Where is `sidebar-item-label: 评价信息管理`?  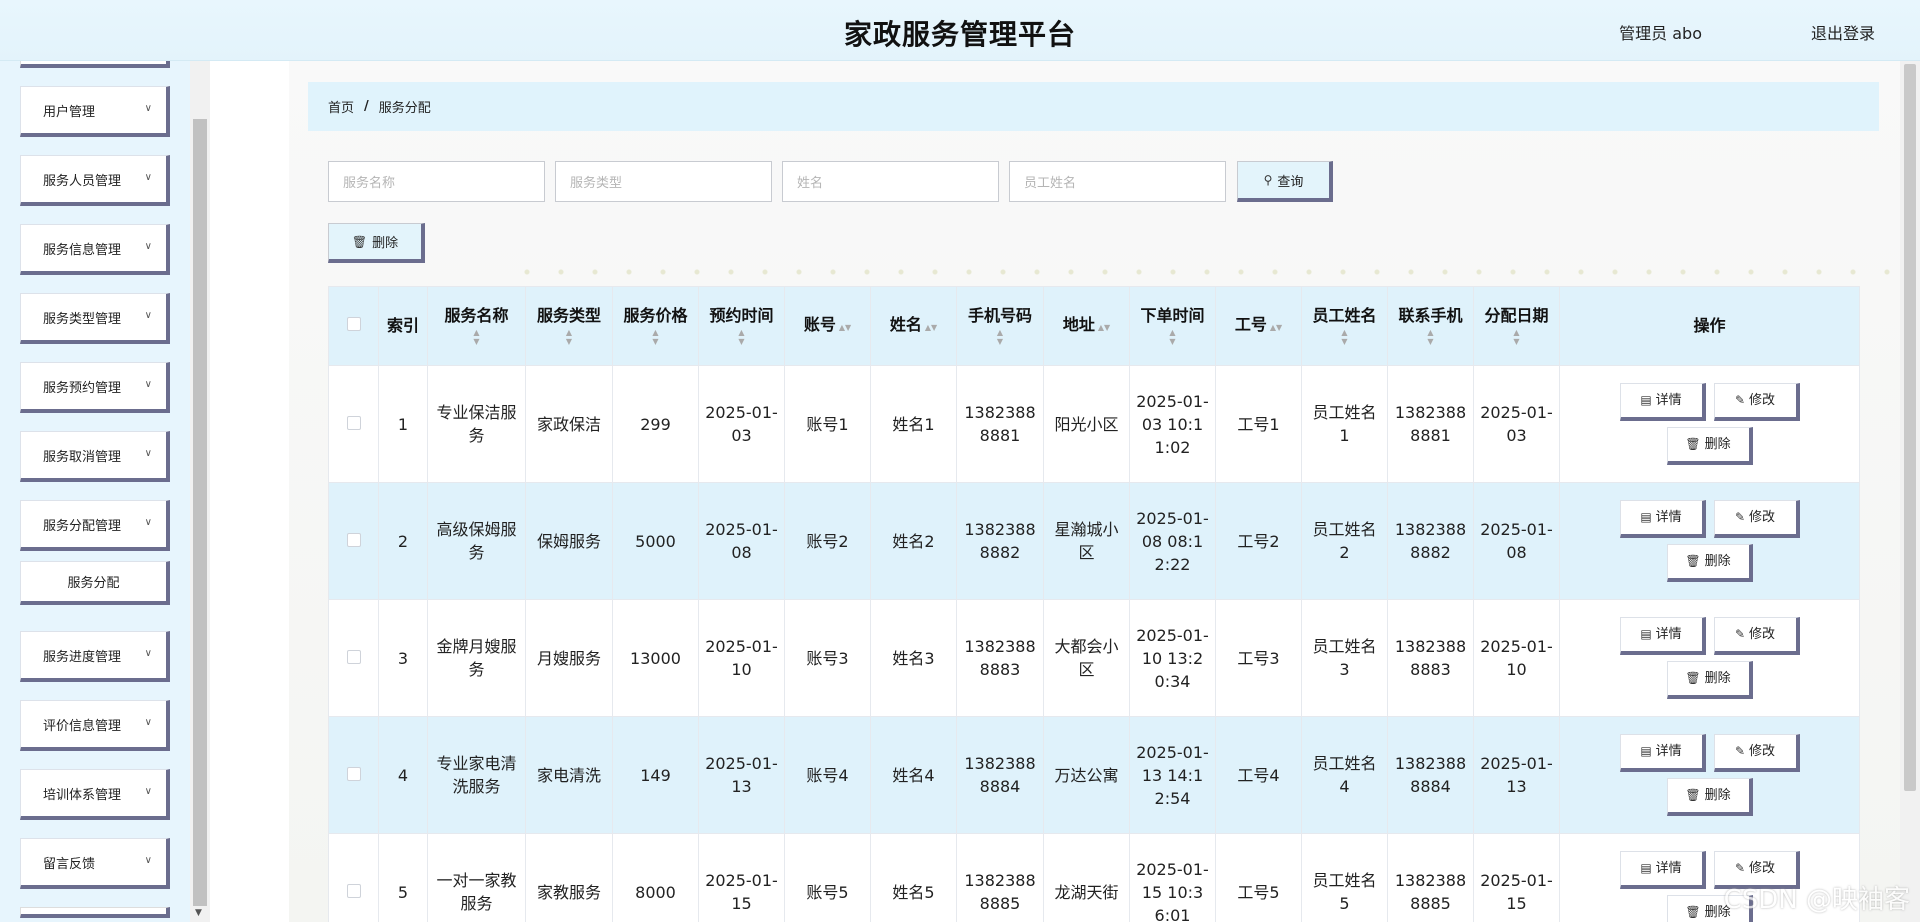
sidebar-item-label: 评价信息管理 is located at coordinates (82, 726).